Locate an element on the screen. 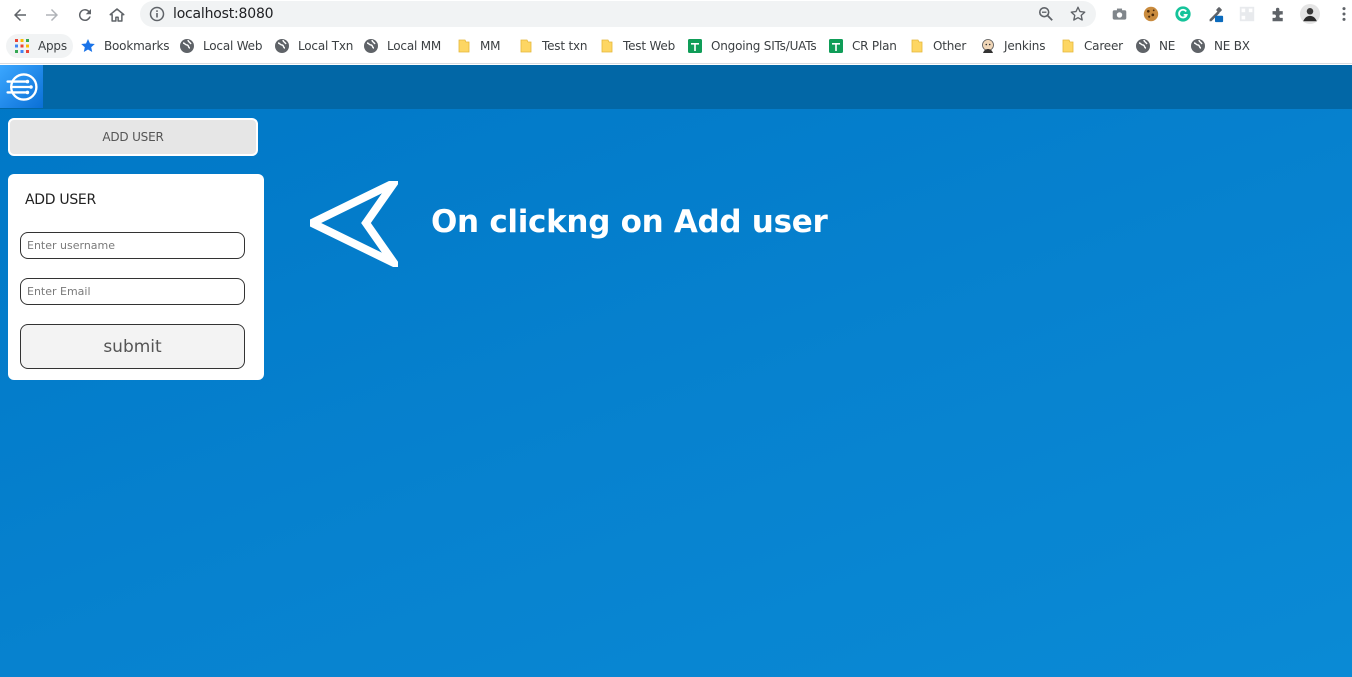 The image size is (1352, 677). email-input is located at coordinates (132, 291).